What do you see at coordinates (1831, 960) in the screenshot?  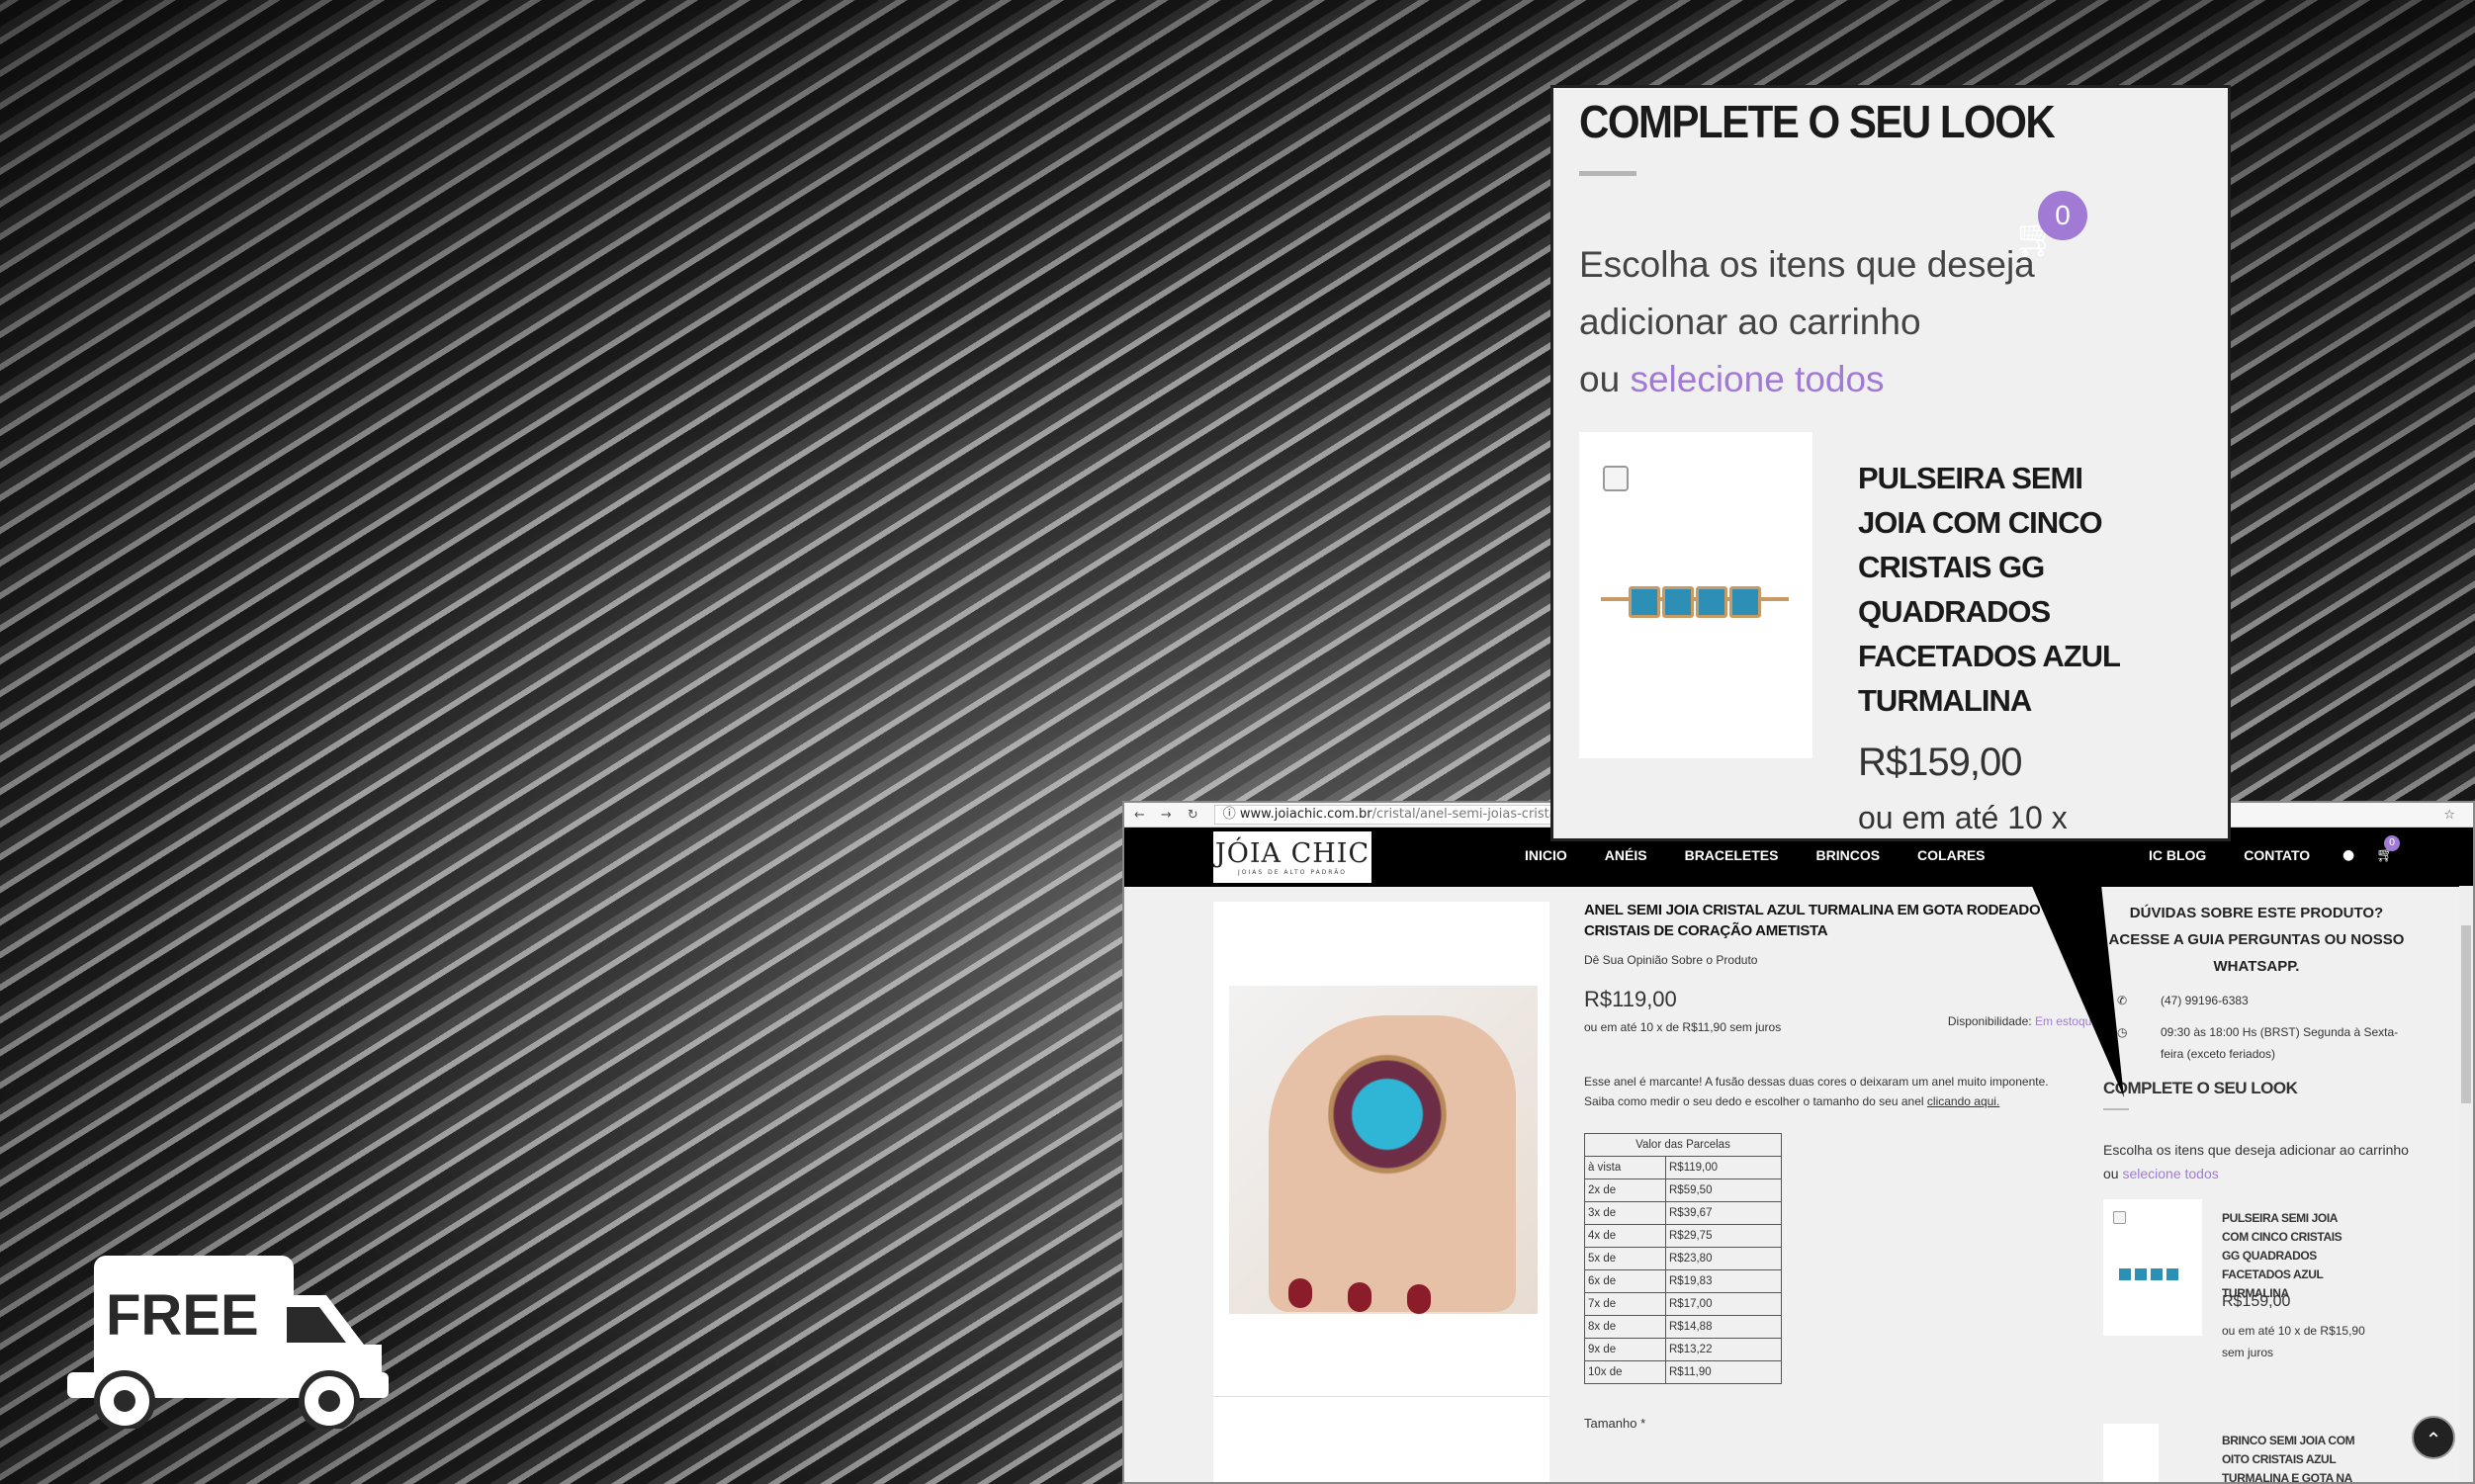 I see `review-link: Dê Sua Opinião Sobre o Produto` at bounding box center [1831, 960].